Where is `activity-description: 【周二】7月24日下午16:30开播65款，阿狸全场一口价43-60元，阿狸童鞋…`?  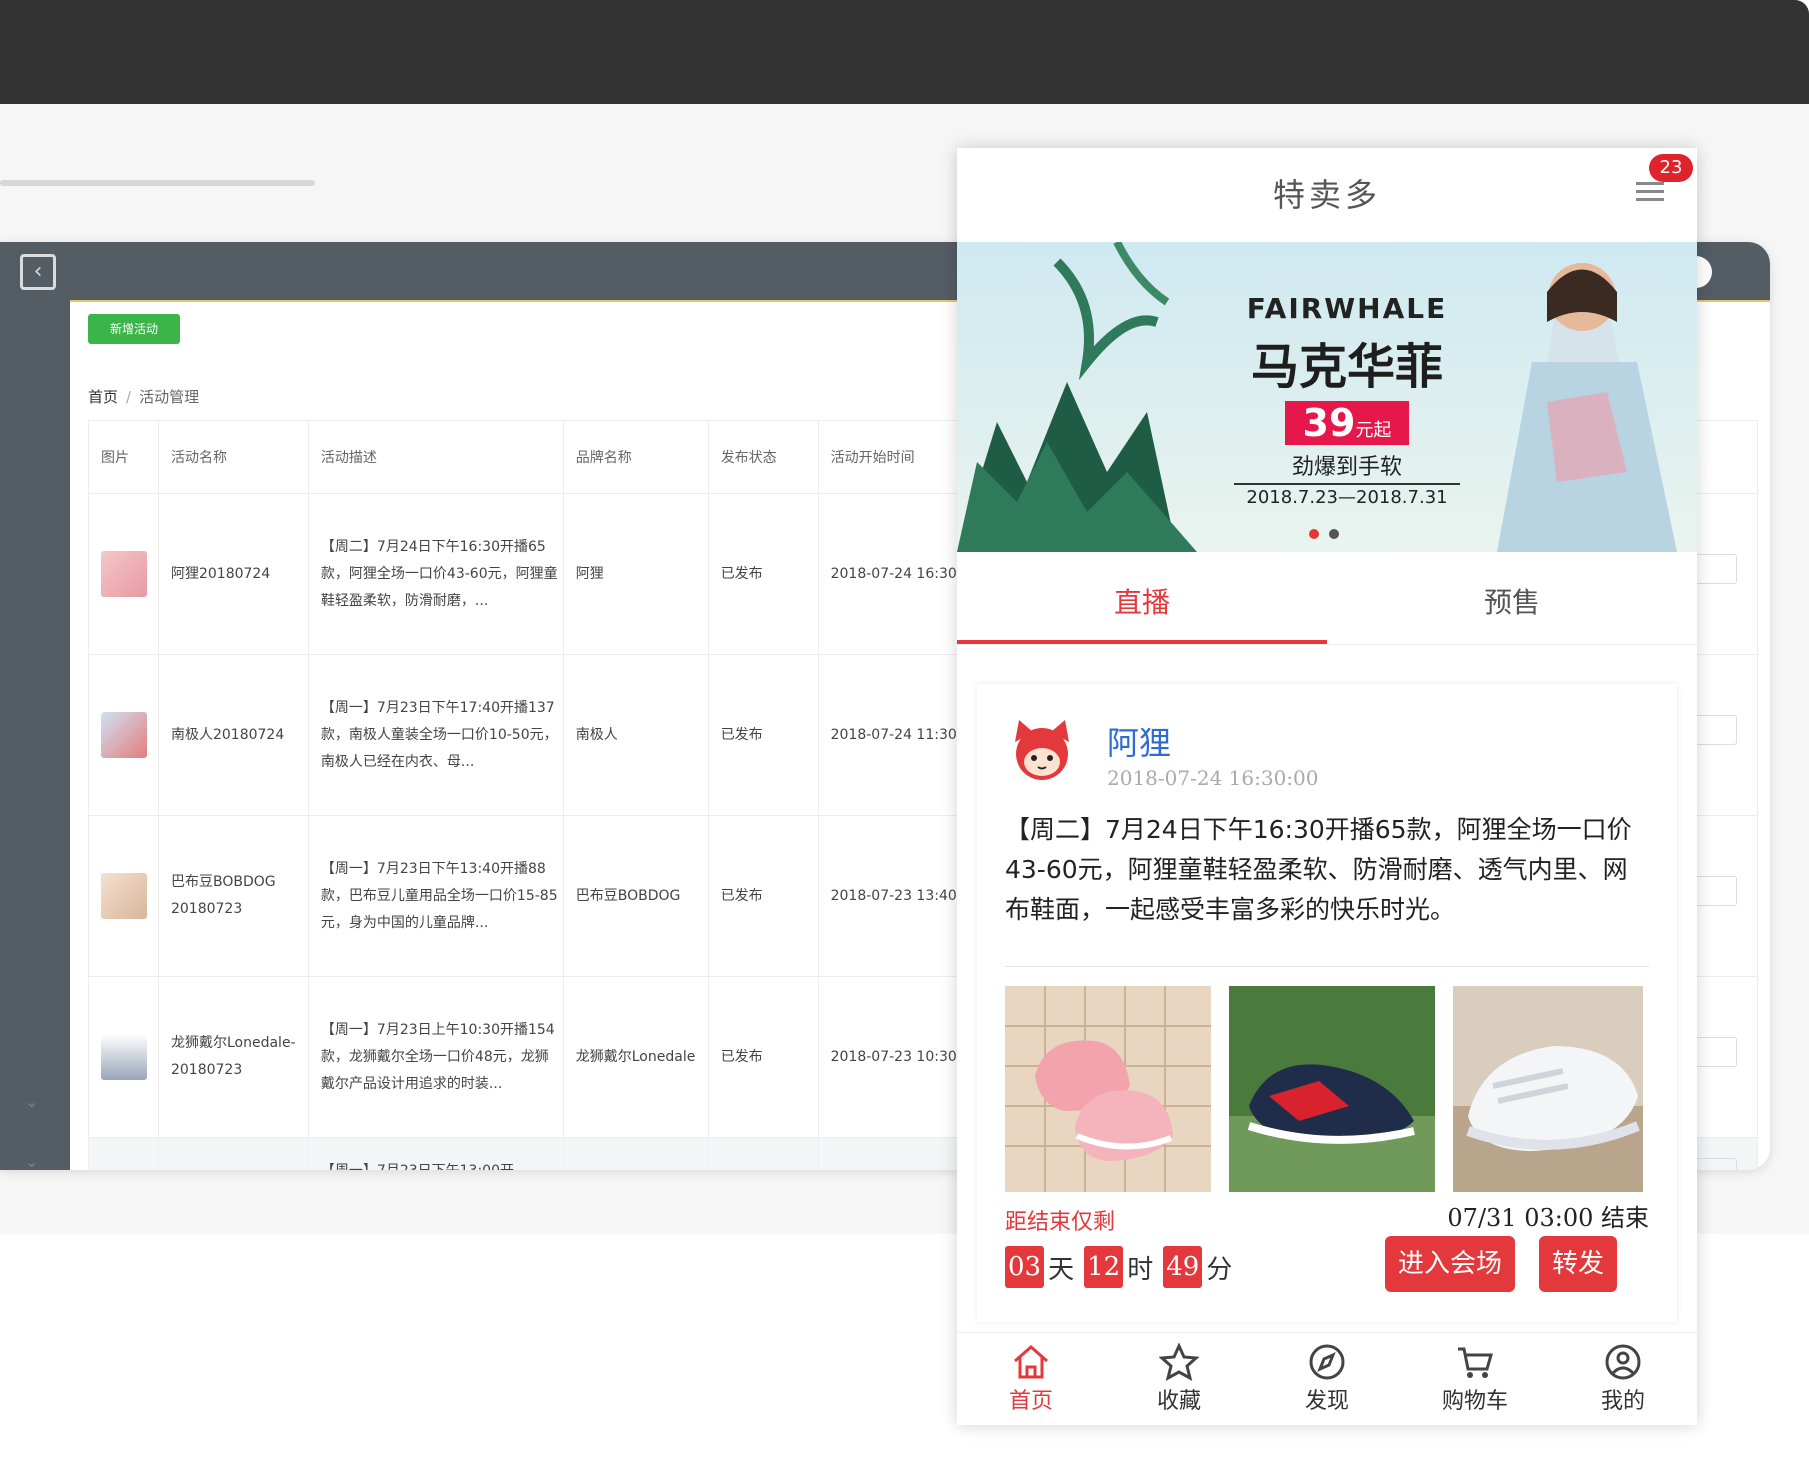 activity-description: 【周二】7月24日下午16:30开播65款，阿狸全场一口价43-60元，阿狸童鞋… is located at coordinates (1318, 869).